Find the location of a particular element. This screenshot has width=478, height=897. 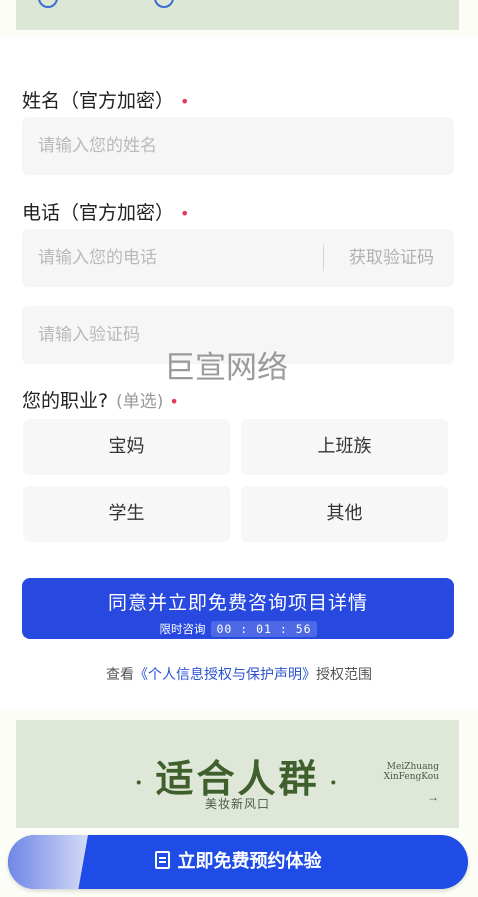

agreement-line: 查看《个人信息授权与保护声明》授权范围 is located at coordinates (239, 674).